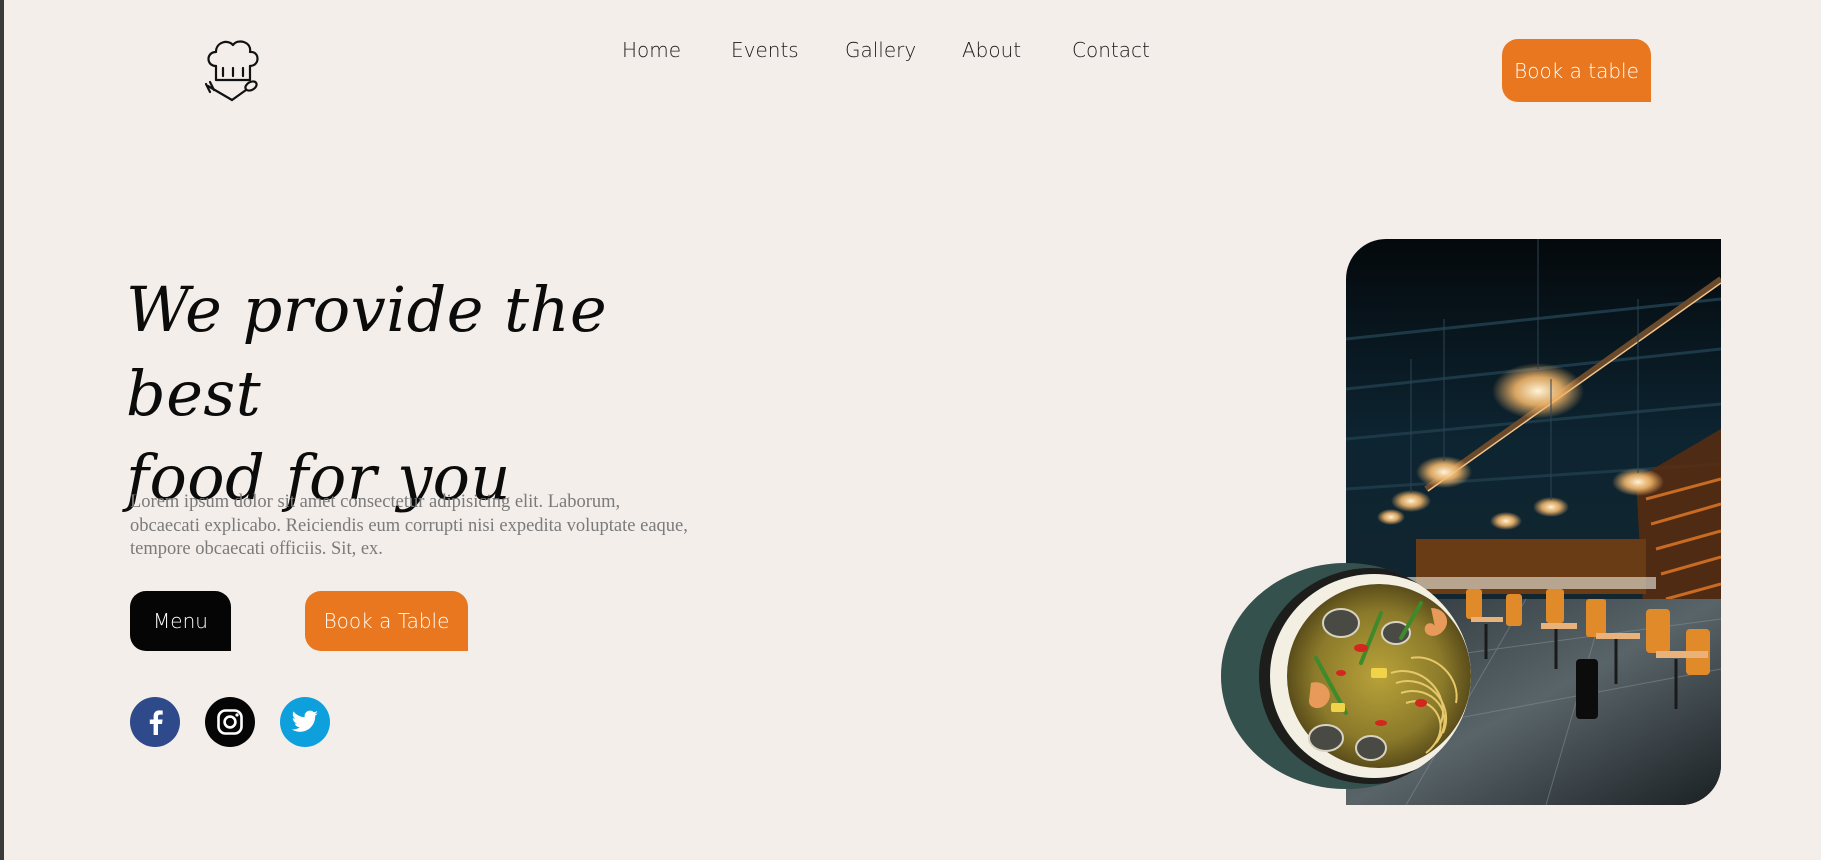 This screenshot has height=860, width=1821. What do you see at coordinates (367, 351) in the screenshot?
I see `hero-title-line-1: We provide the best` at bounding box center [367, 351].